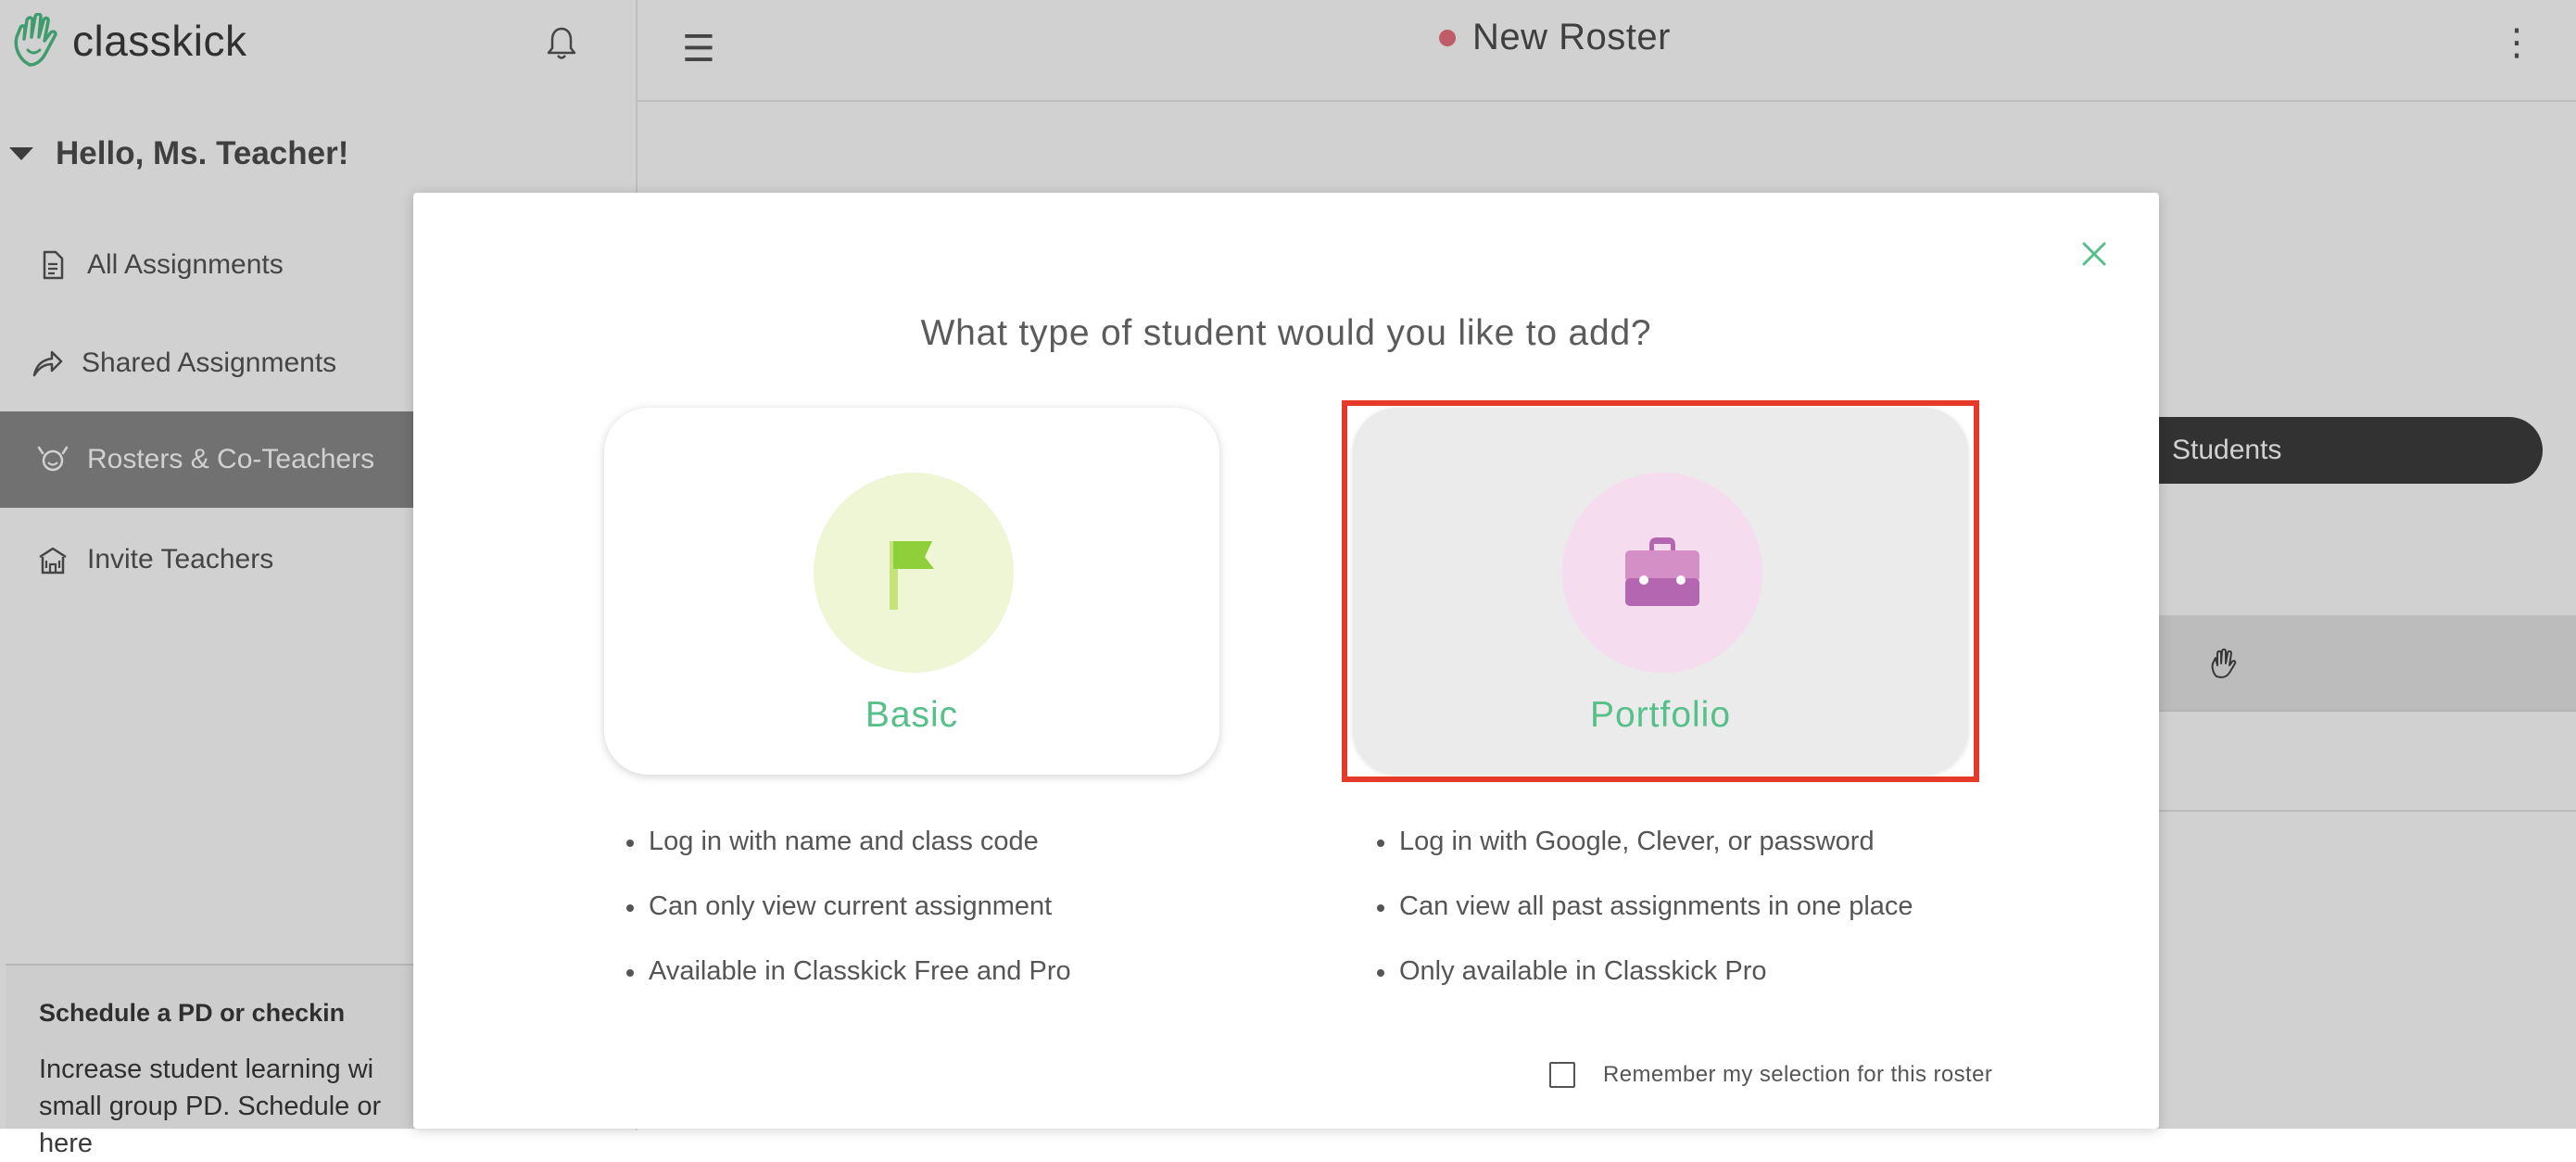  Describe the element at coordinates (1645, 988) in the screenshot. I see `list-item: Only available in Classkick Pro` at that location.